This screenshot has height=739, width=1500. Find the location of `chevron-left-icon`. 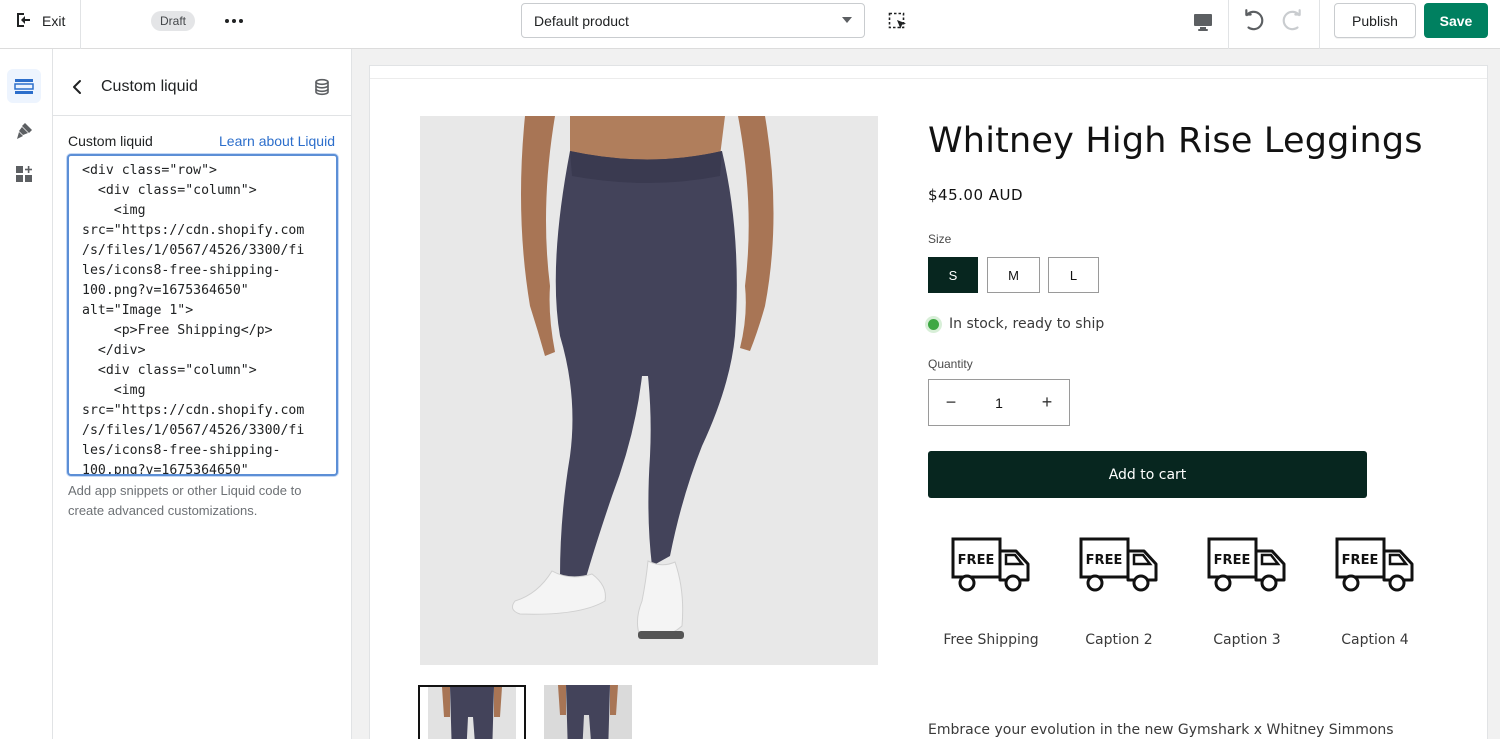

chevron-left-icon is located at coordinates (77, 87).